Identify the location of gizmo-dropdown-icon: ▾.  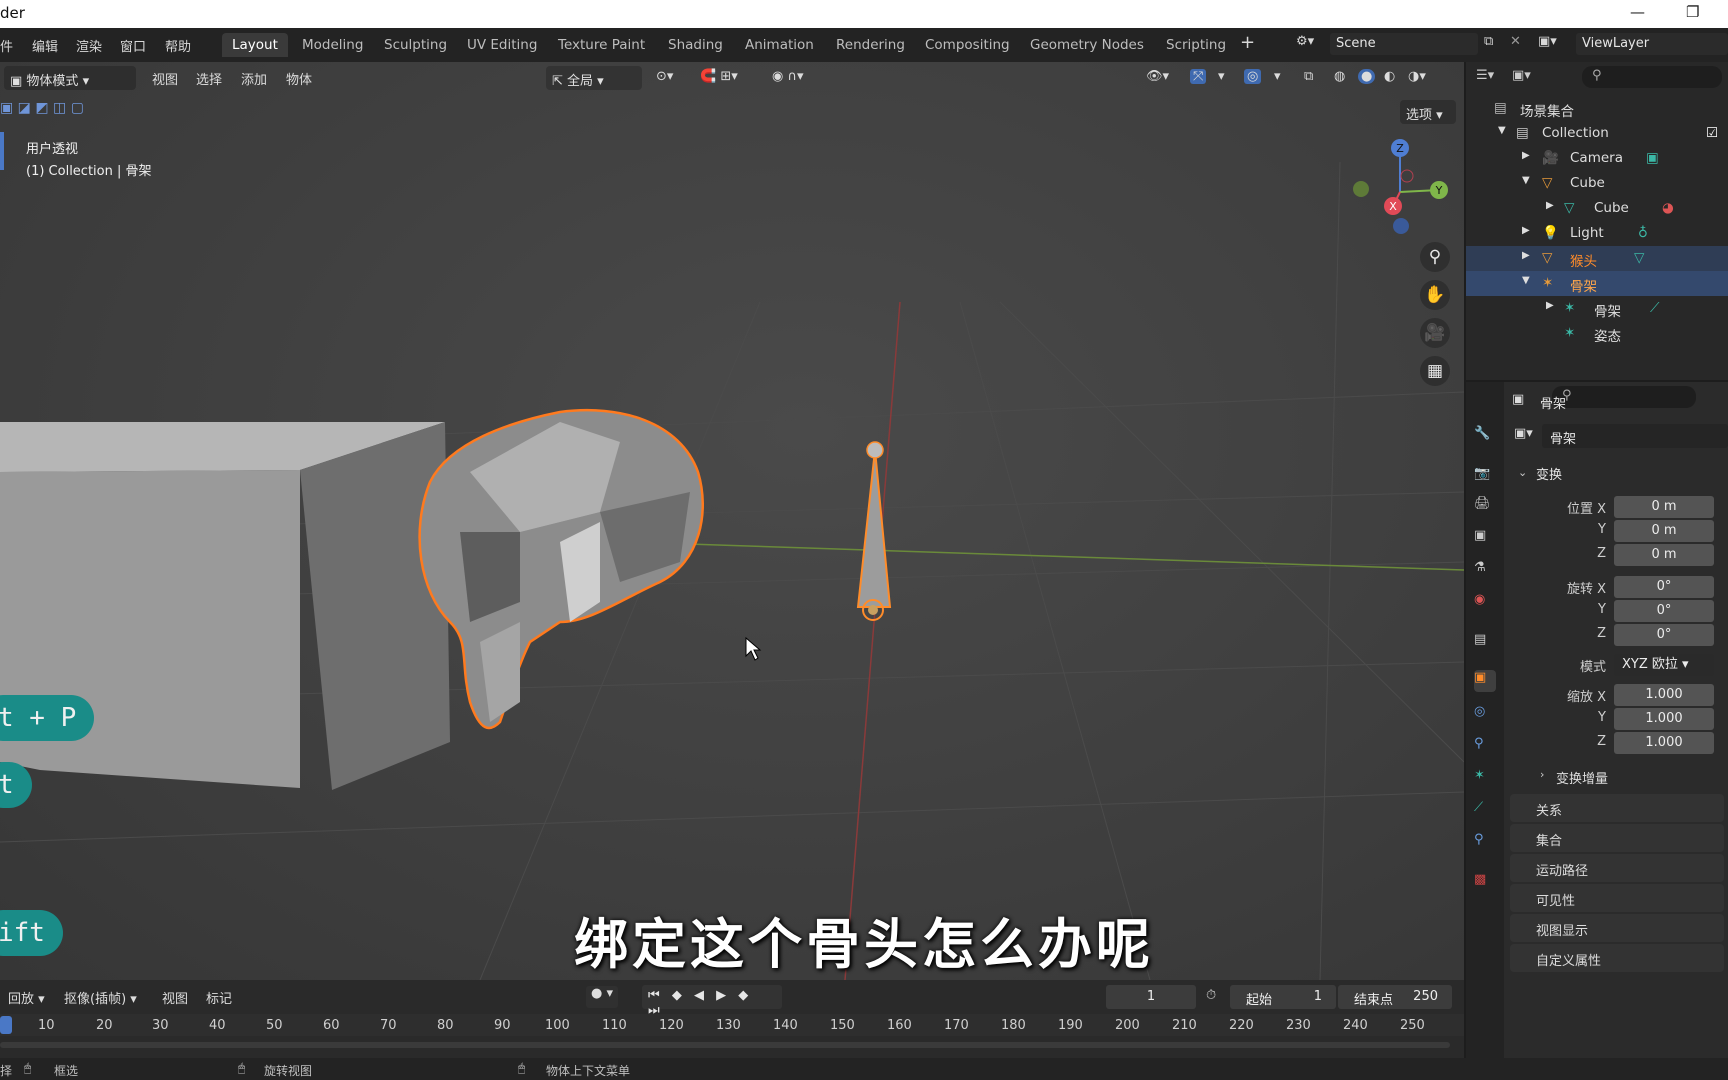
(1221, 76).